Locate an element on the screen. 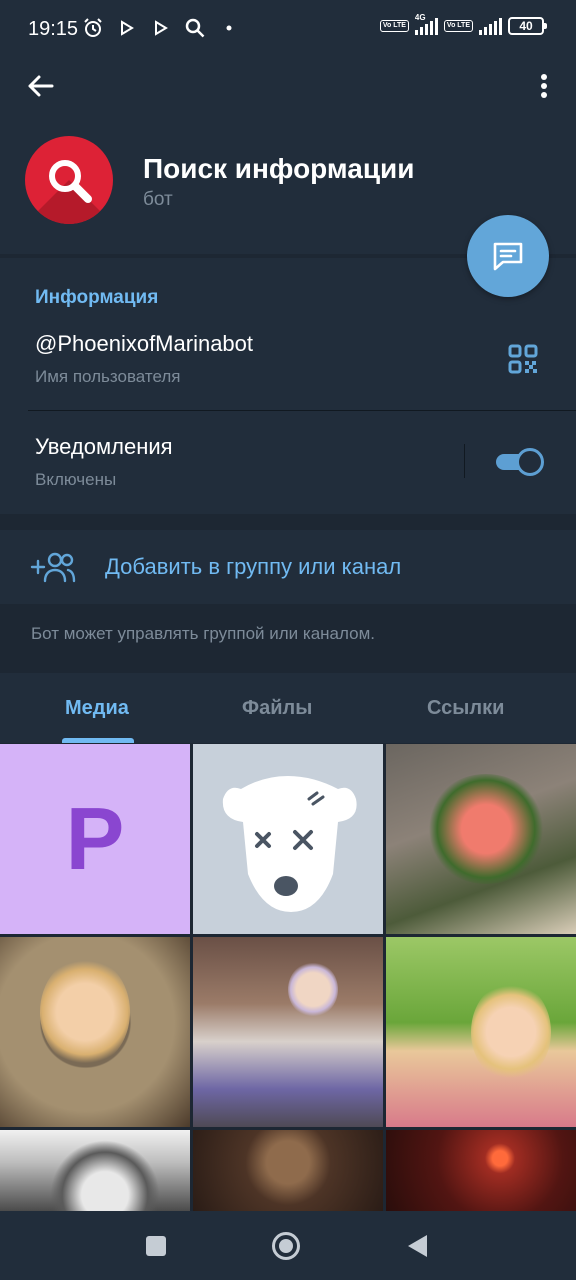  page-subtitle: бот is located at coordinates (158, 199).